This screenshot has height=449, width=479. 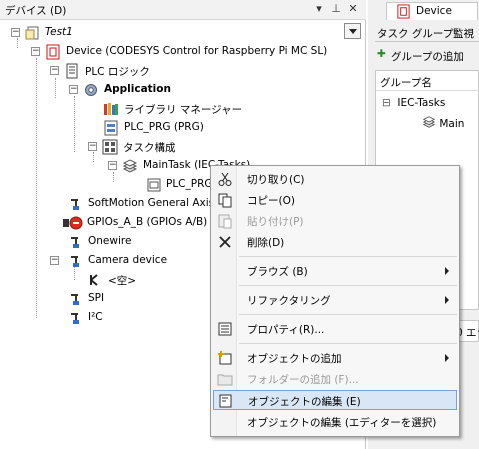 I want to click on axis-pool-icon, so click(x=75, y=204).